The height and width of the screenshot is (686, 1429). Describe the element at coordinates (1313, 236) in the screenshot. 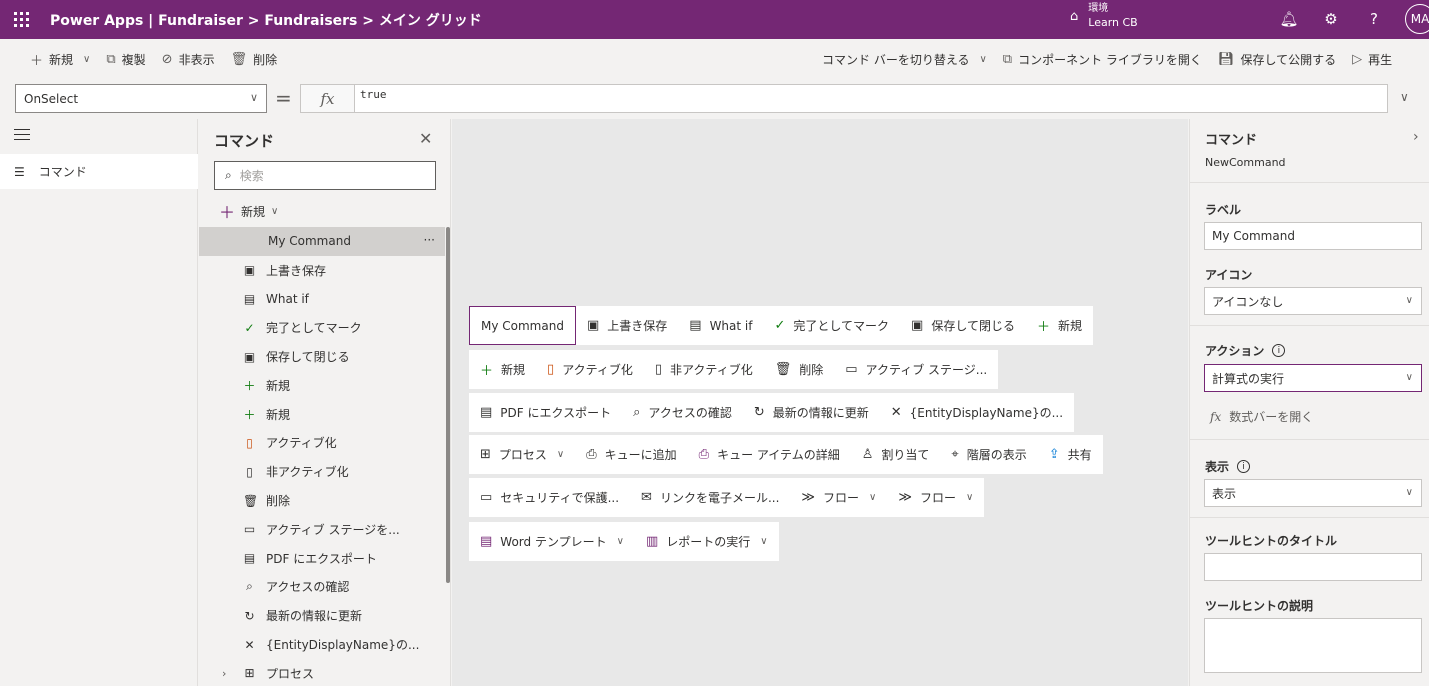

I see `label-input: My Command` at that location.